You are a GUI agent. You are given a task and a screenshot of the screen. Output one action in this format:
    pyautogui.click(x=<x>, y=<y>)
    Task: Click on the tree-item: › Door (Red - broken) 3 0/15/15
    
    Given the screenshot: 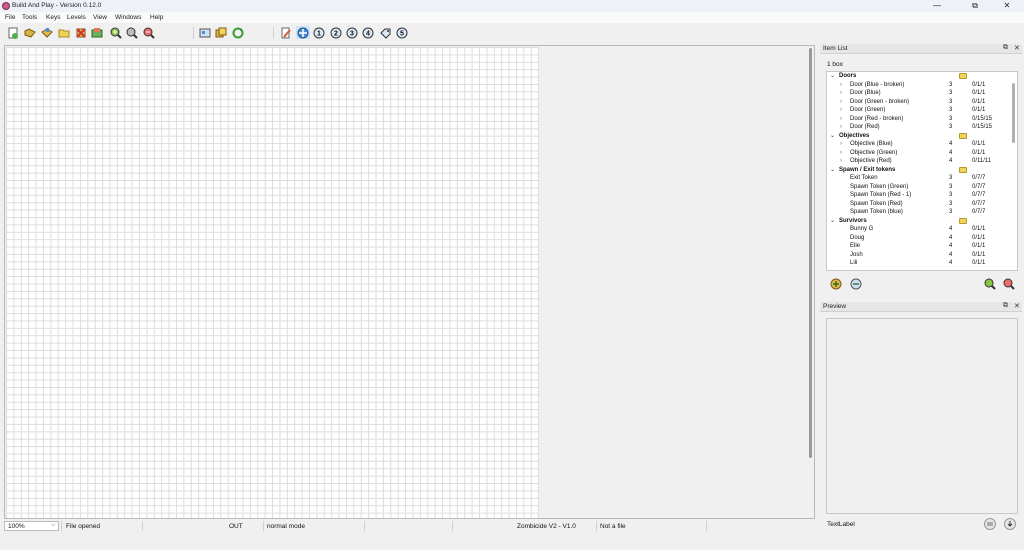 What is the action you would take?
    pyautogui.click(x=922, y=119)
    